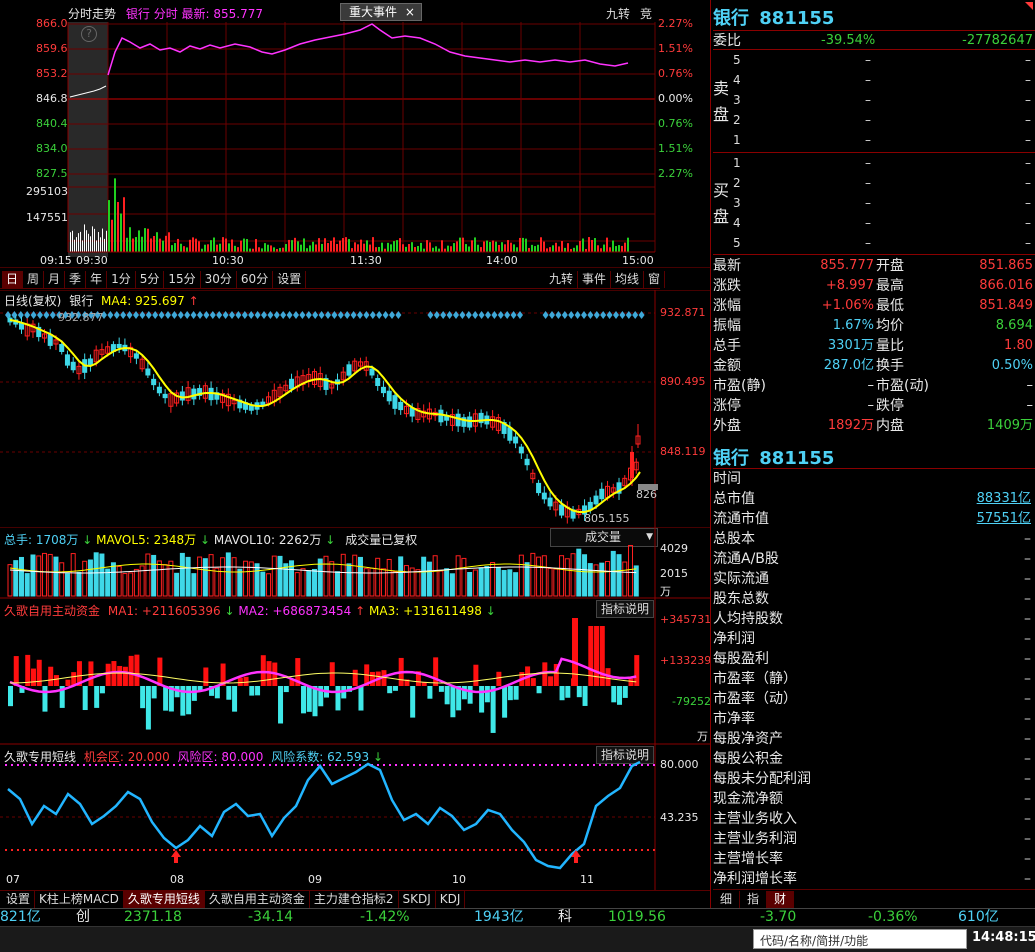 The width and height of the screenshot is (1035, 952). What do you see at coordinates (150, 279) in the screenshot?
I see `period-tab: 5分` at bounding box center [150, 279].